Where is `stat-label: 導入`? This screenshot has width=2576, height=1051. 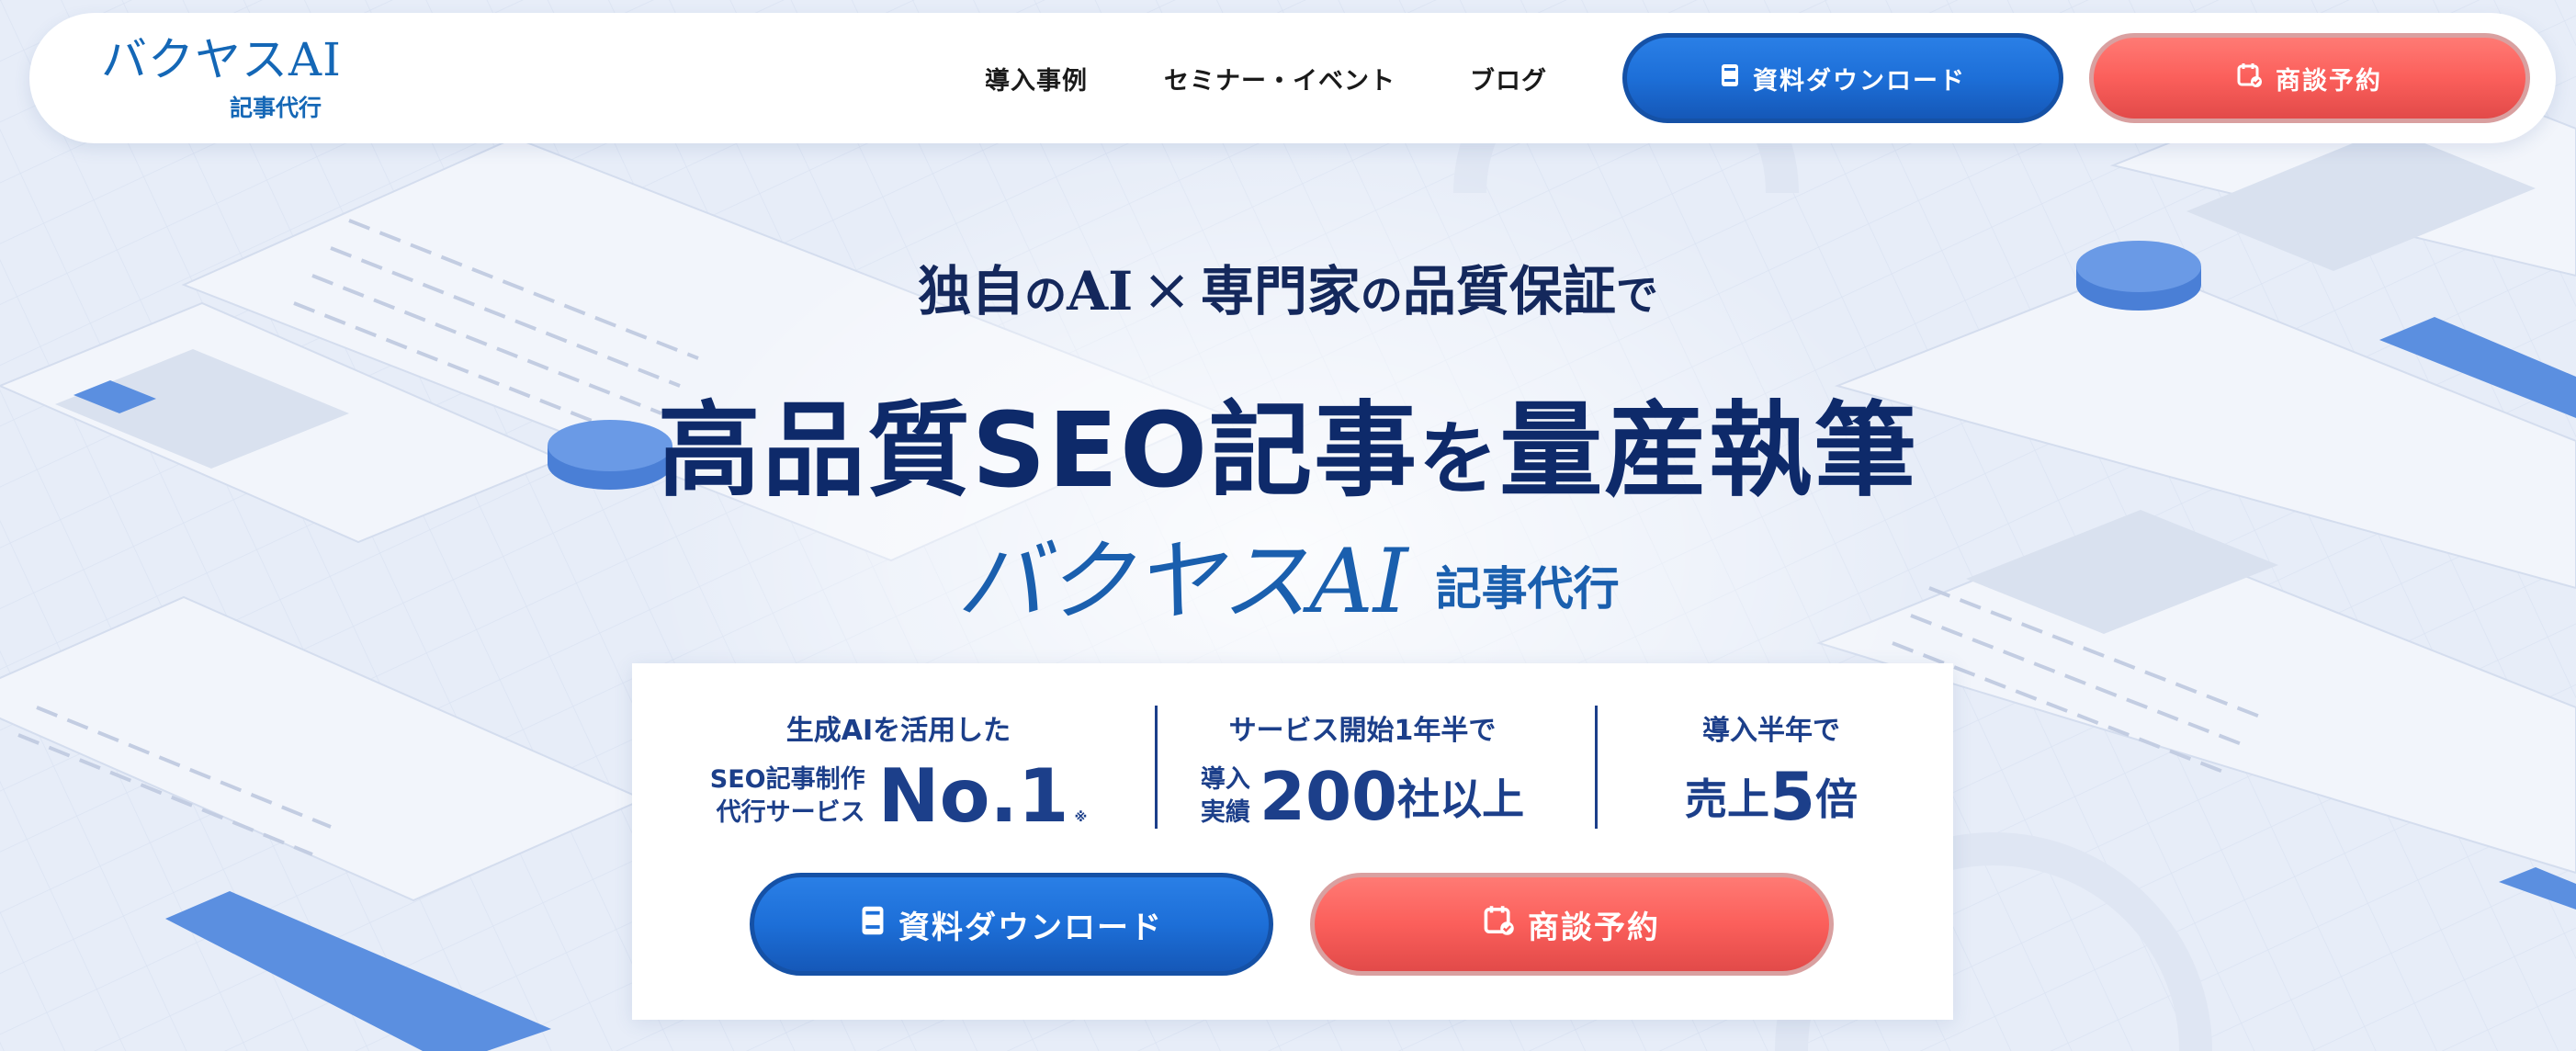
stat-label: 導入 is located at coordinates (1225, 779).